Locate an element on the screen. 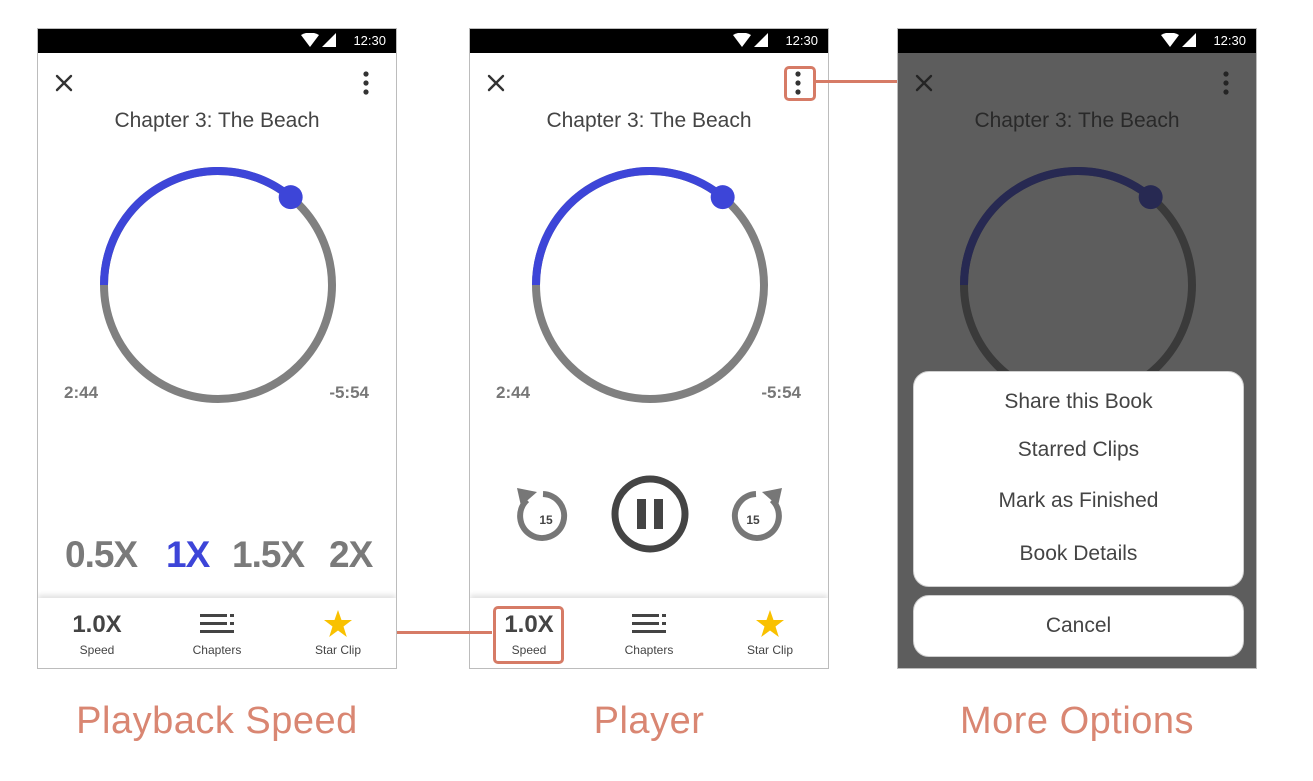  share-book-option: Share this Book is located at coordinates (1078, 402).